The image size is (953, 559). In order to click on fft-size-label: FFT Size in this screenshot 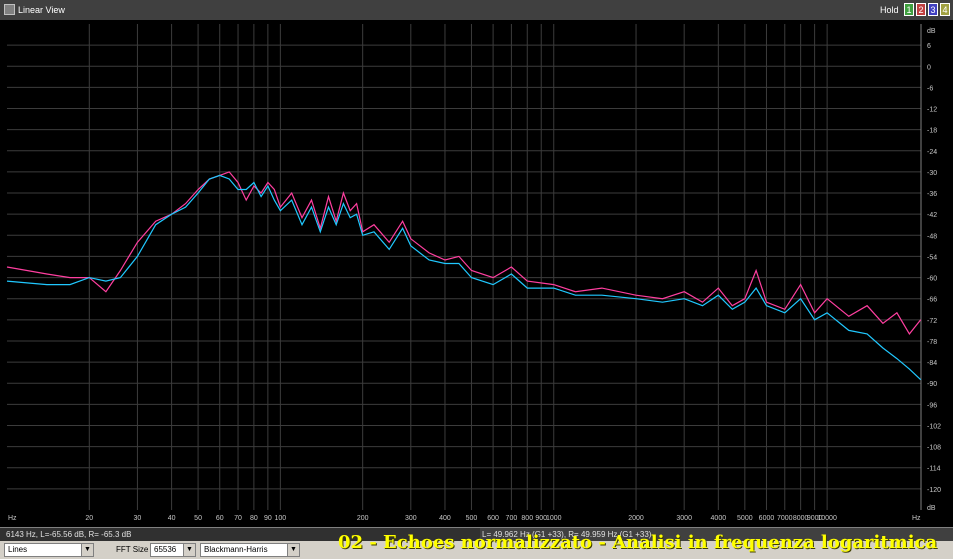, I will do `click(132, 549)`.